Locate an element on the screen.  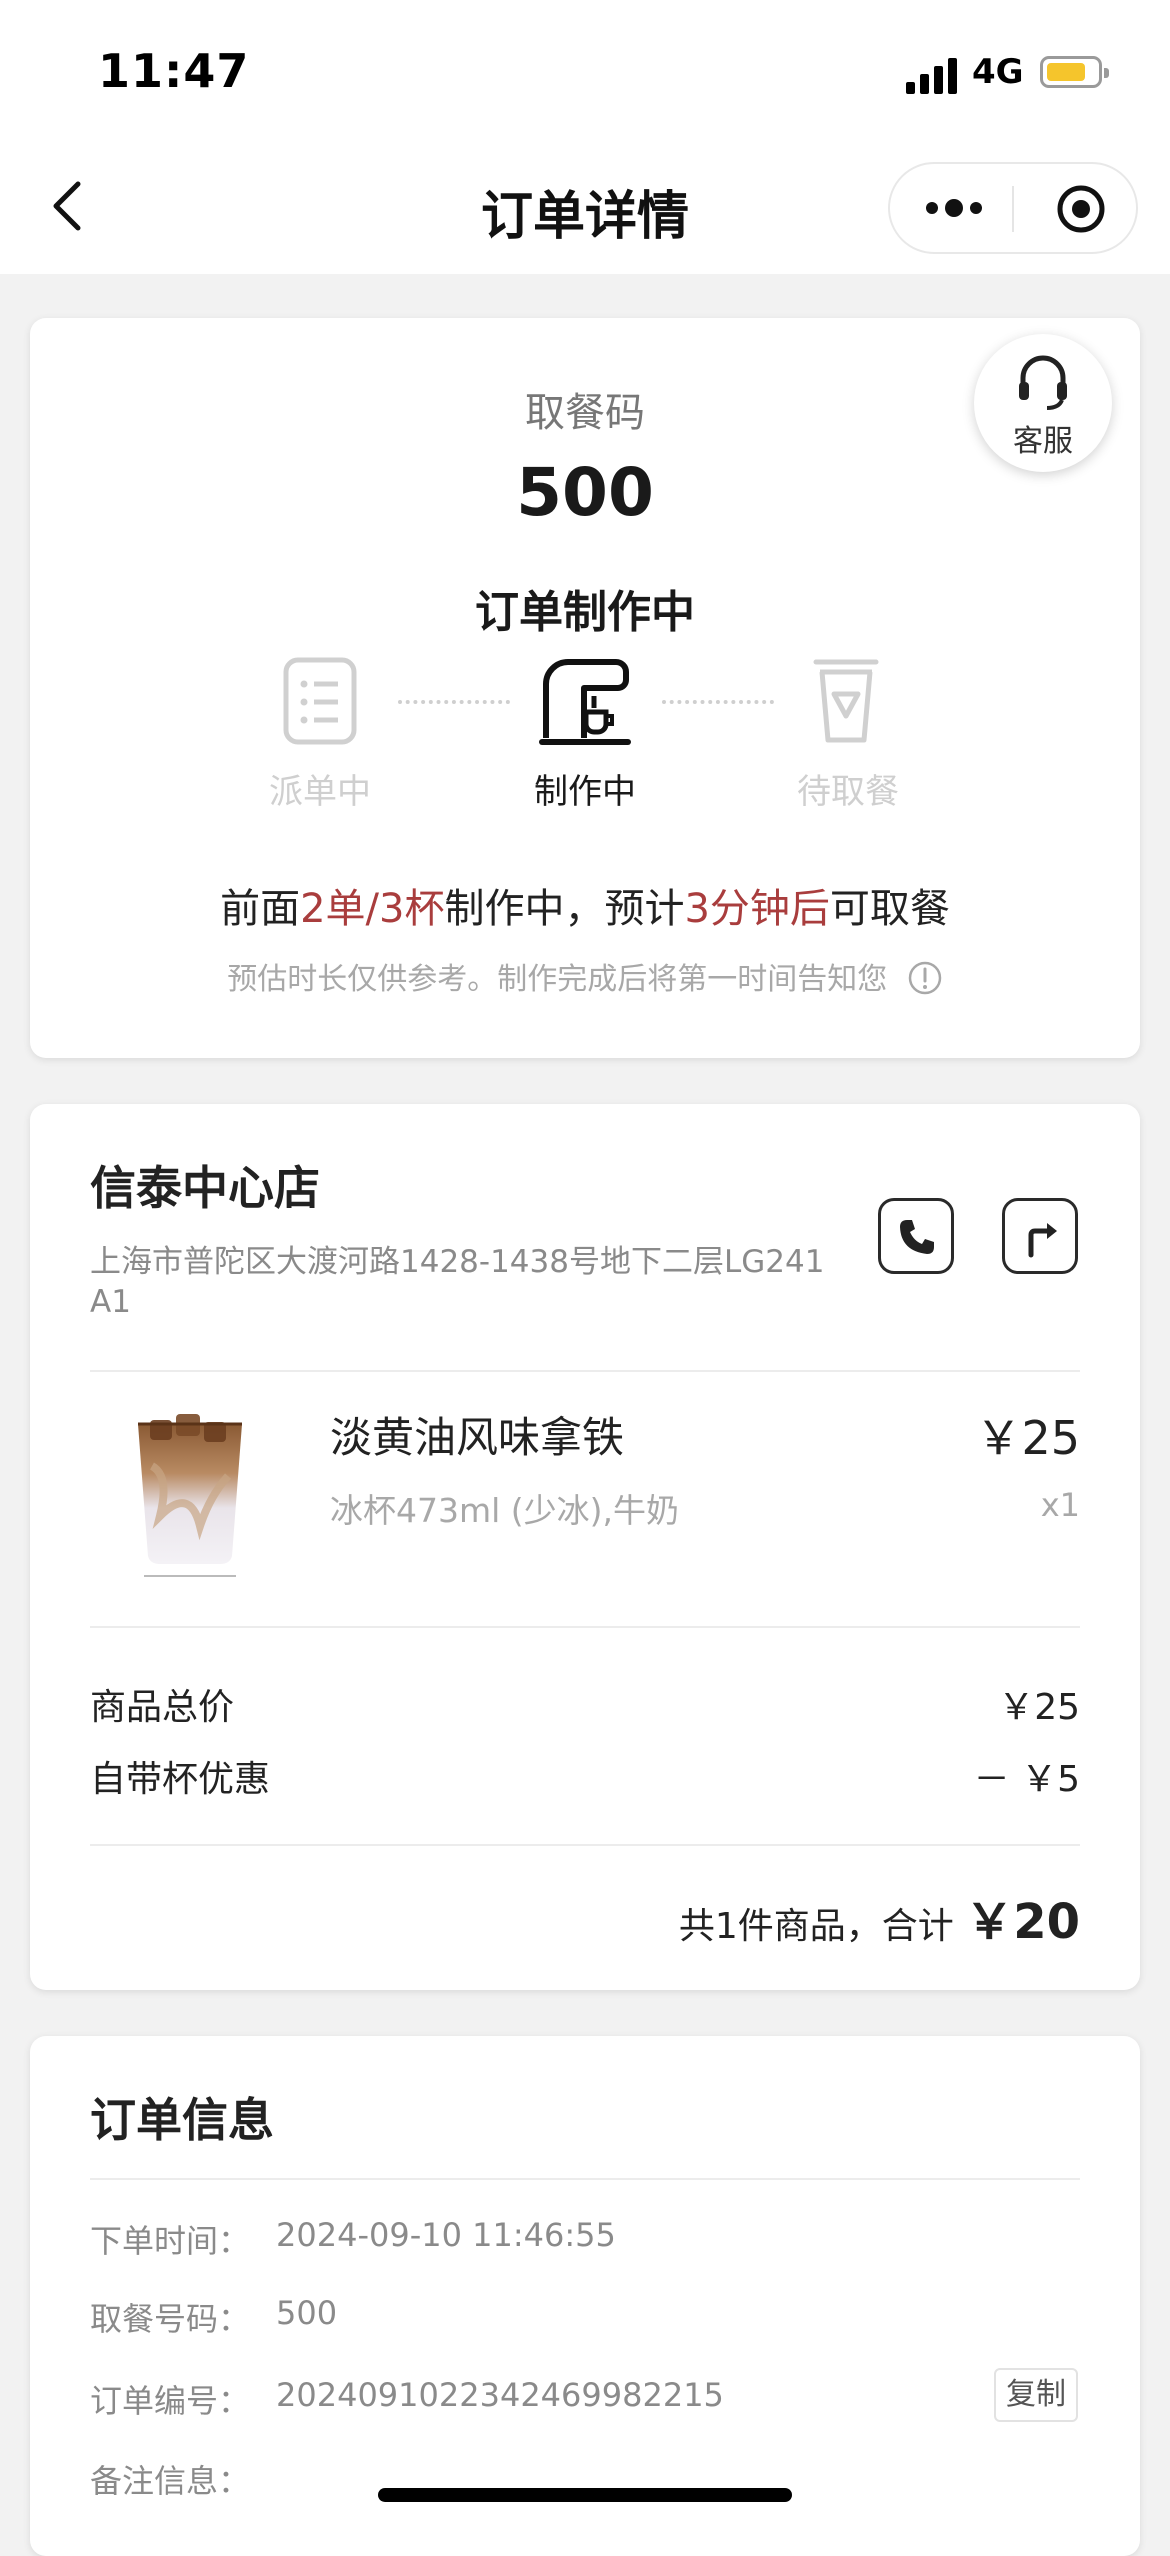
latte-image is located at coordinates (190, 1495).